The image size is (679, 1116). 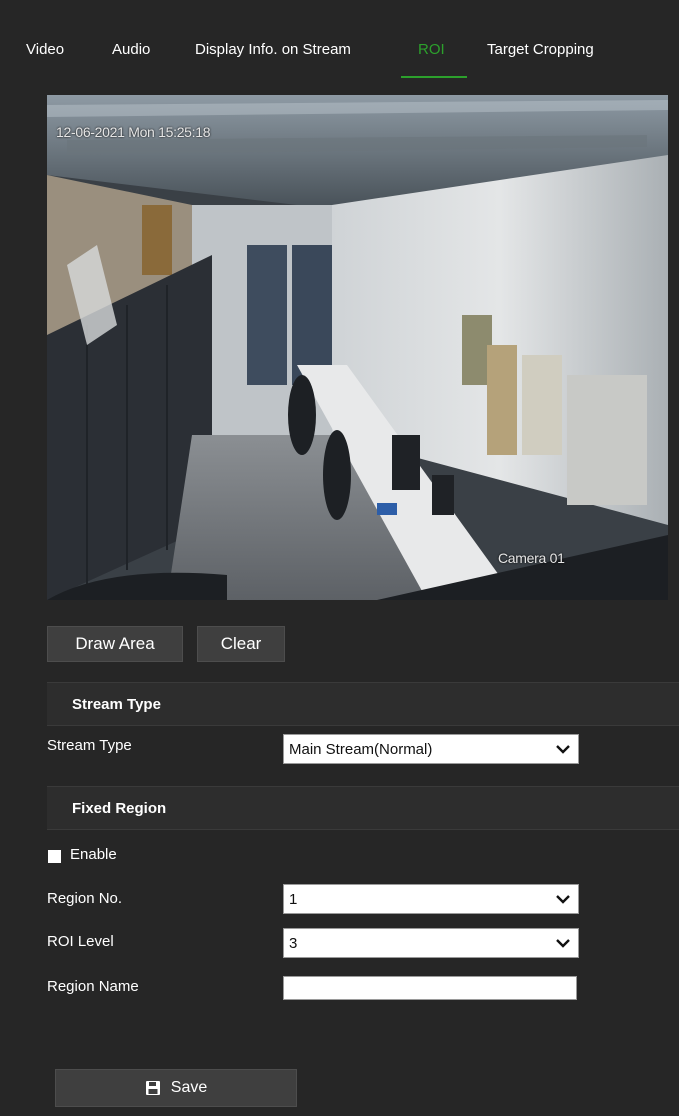 I want to click on save-button: Save, so click(x=176, y=1088).